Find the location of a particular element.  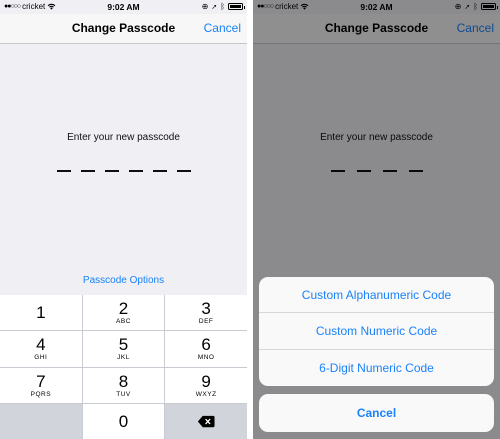

key-8: 8 TUV is located at coordinates (123, 385).